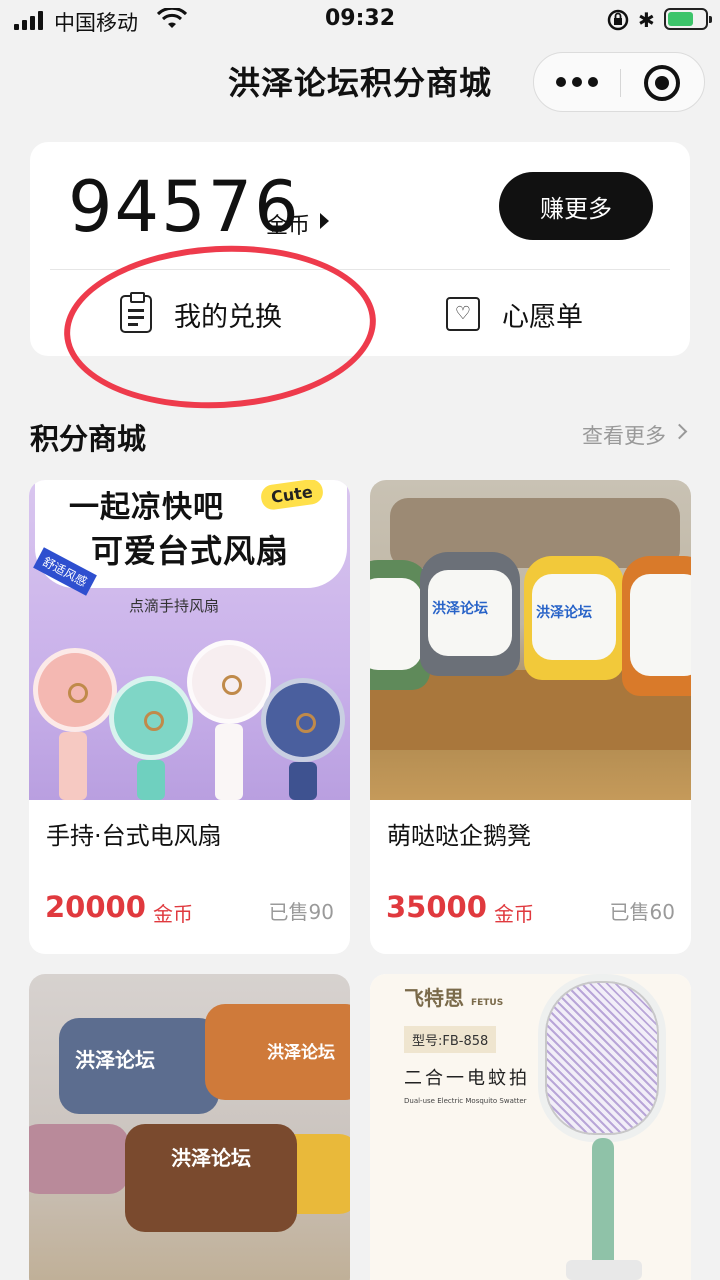  Describe the element at coordinates (79, 1159) in the screenshot. I see `animal-stool` at that location.